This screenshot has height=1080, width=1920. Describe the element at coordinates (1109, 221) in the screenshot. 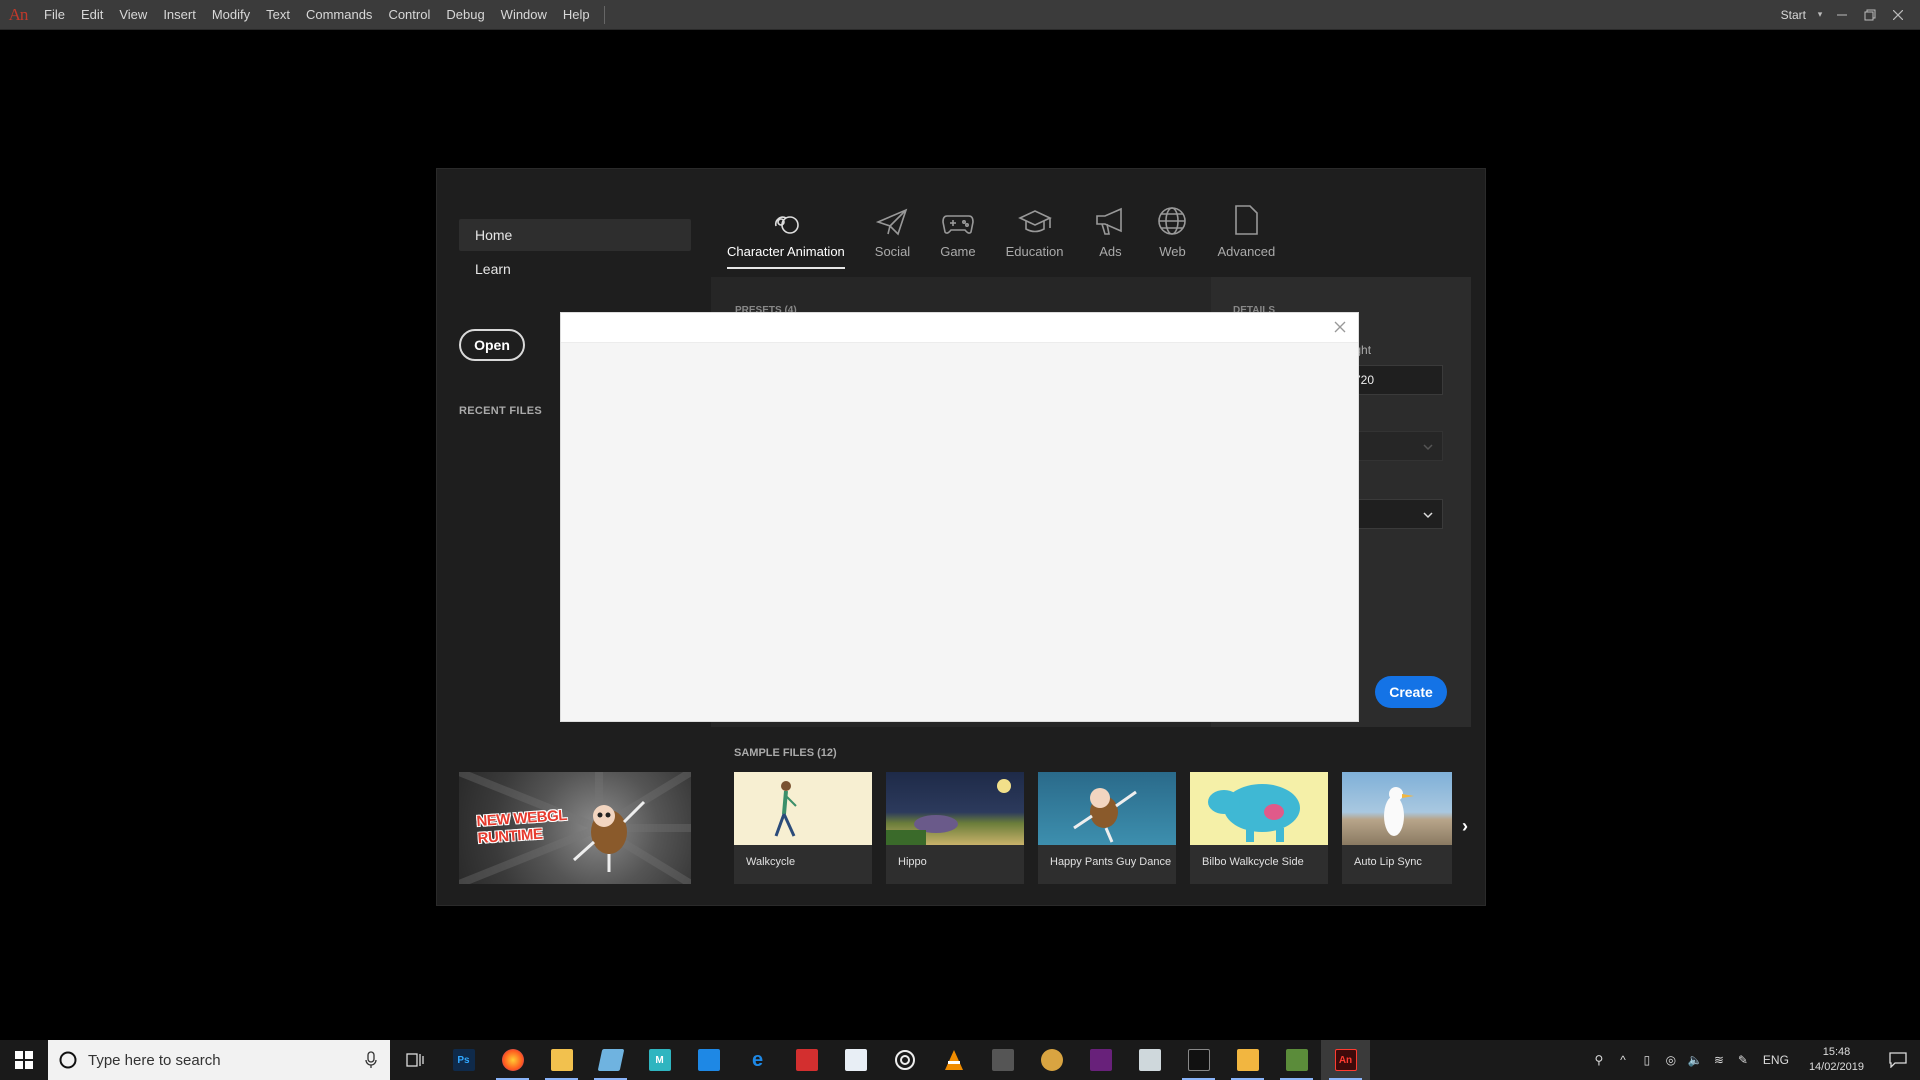

I see `megaphone-icon` at that location.